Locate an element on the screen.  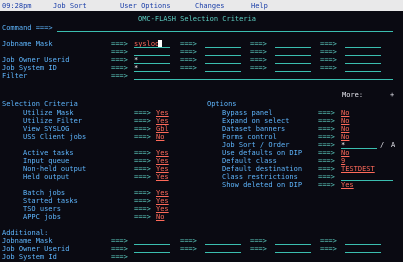
utilize-filter-value: Yes is located at coordinates (162, 121).